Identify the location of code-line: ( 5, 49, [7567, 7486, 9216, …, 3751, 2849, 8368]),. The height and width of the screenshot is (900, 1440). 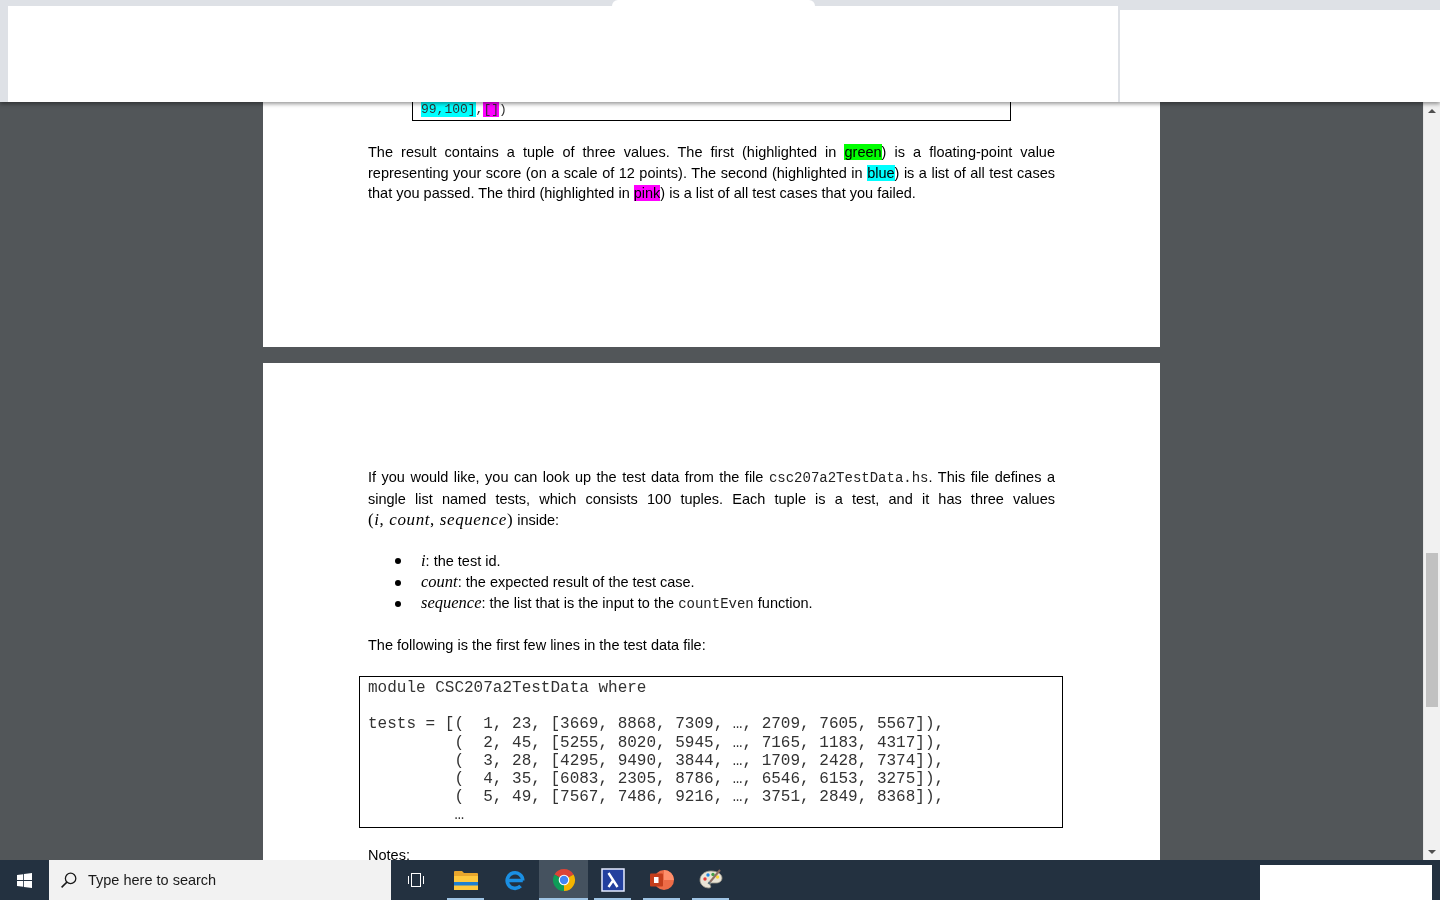
(699, 797).